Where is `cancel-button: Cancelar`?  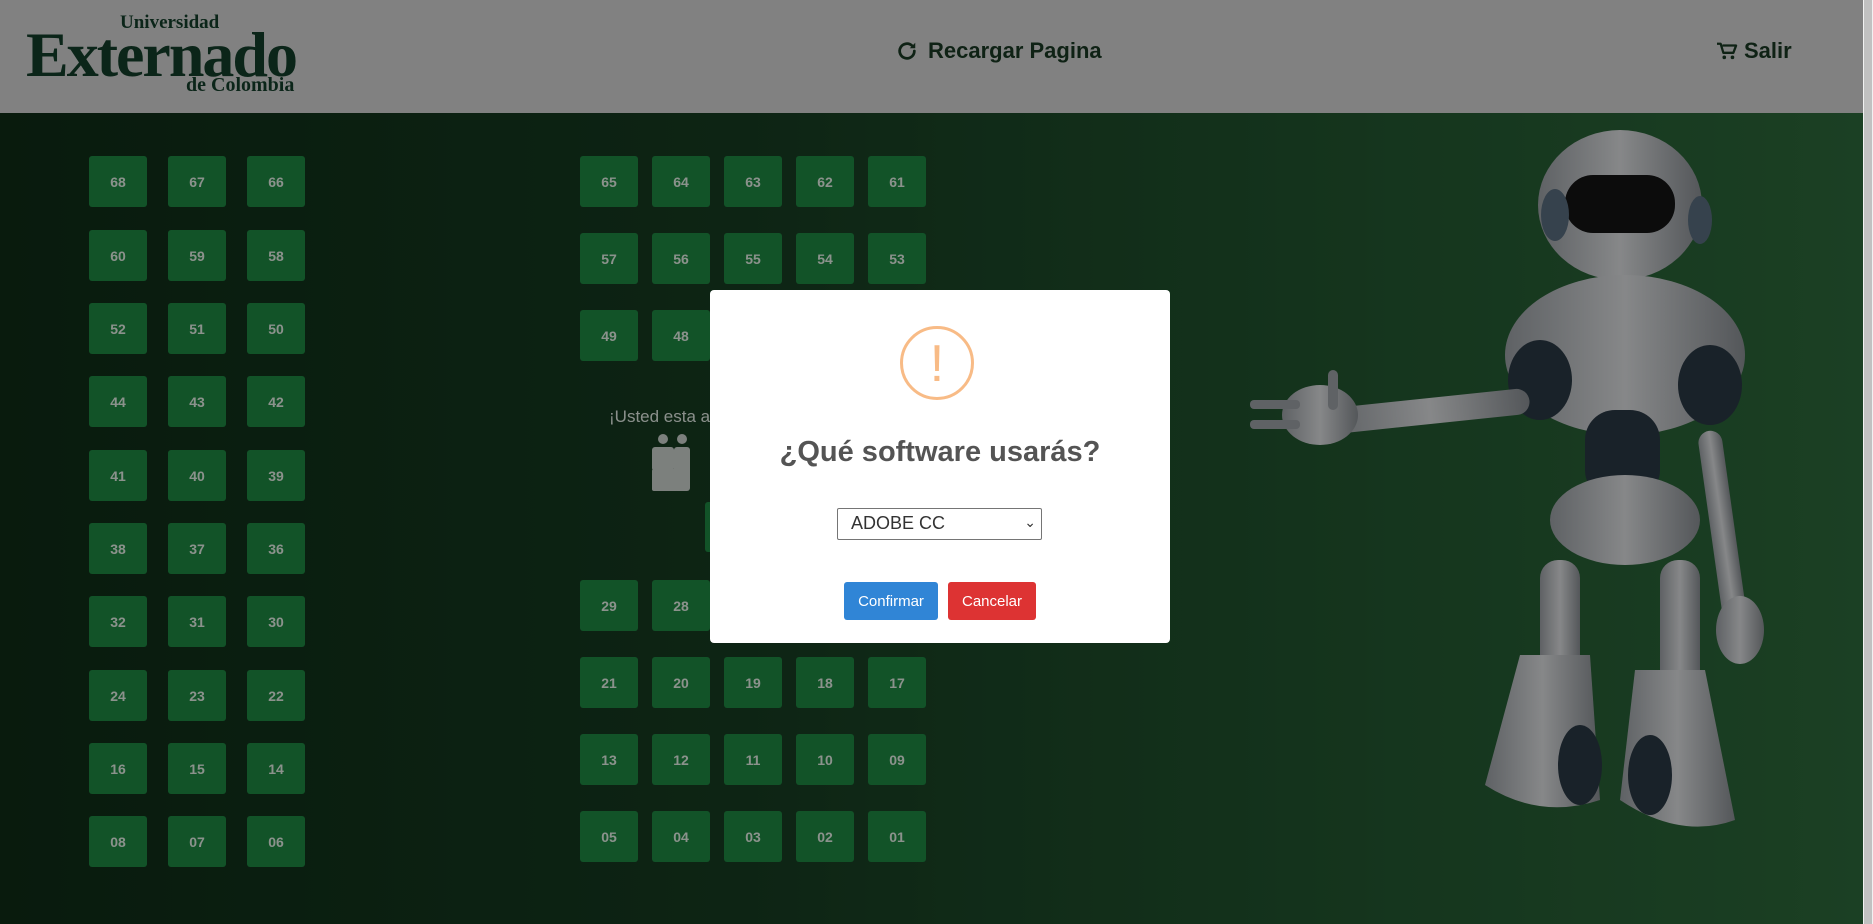 cancel-button: Cancelar is located at coordinates (992, 601).